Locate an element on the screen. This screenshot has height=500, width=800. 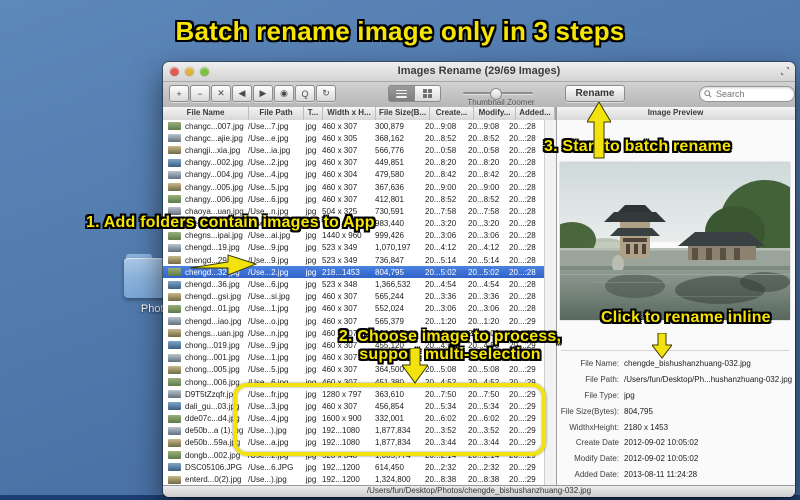
cell-file-name: chengd...01.jpg is located at coordinates (216, 308).